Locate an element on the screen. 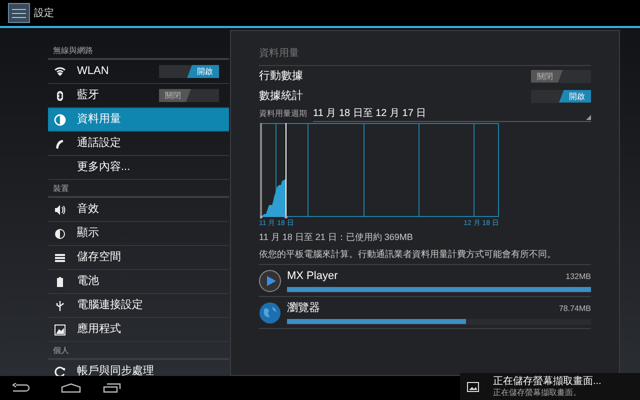 Image resolution: width=640 pixels, height=400 pixels. pie-icon is located at coordinates (60, 120).